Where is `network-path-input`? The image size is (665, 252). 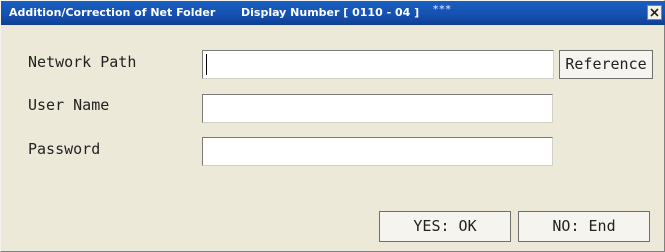
network-path-input is located at coordinates (378, 64).